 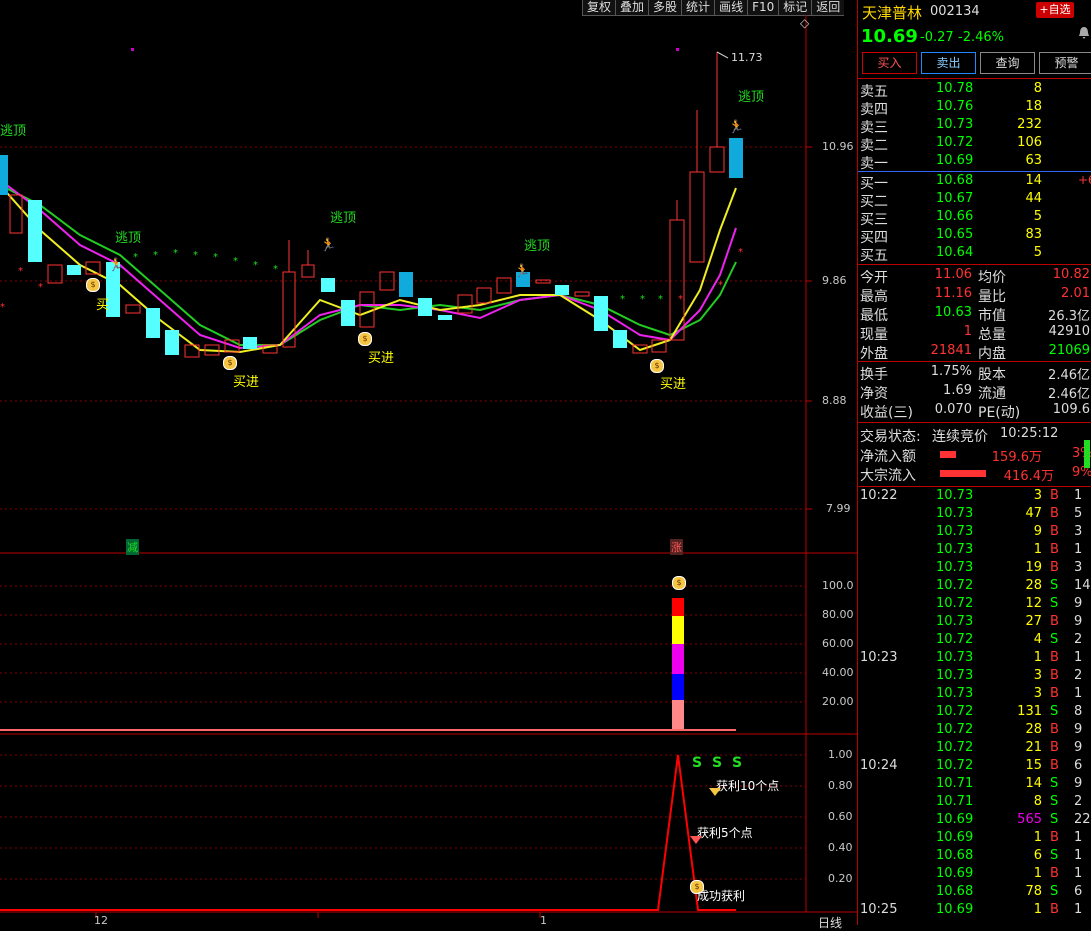 What do you see at coordinates (1069, 375) in the screenshot?
I see `stat-value: 2.46亿` at bounding box center [1069, 375].